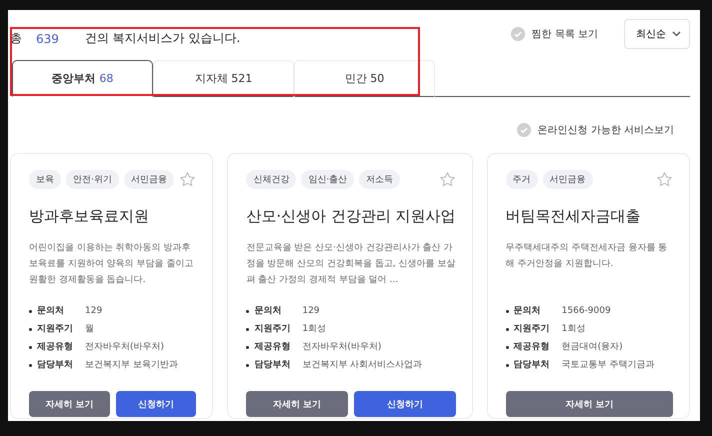  Describe the element at coordinates (131, 365) in the screenshot. I see `info-value: 보건복지부 보육기반과` at that location.